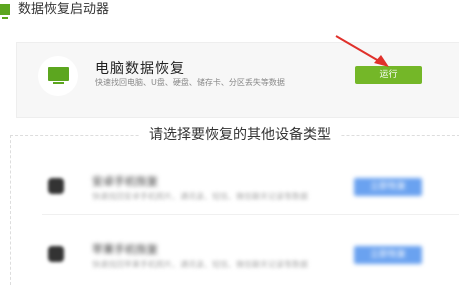 The height and width of the screenshot is (285, 459). Describe the element at coordinates (200, 264) in the screenshot. I see `device-description: 快速找回苹果手机照片、通讯录、短信、微信聊天记录等数据` at that location.